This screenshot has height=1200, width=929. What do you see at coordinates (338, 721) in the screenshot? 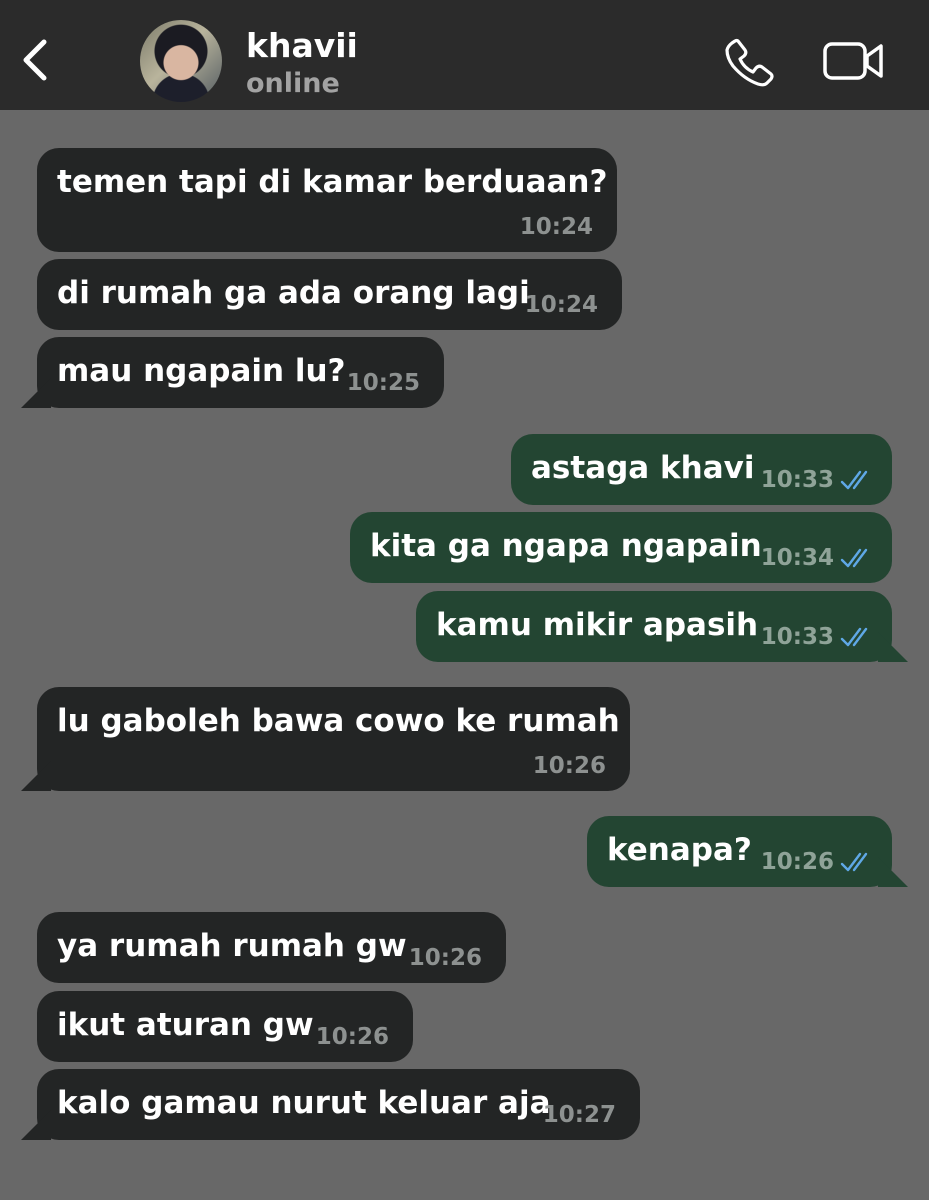
I see `message-text: lu gaboleh bawa cowo ke rumah` at bounding box center [338, 721].